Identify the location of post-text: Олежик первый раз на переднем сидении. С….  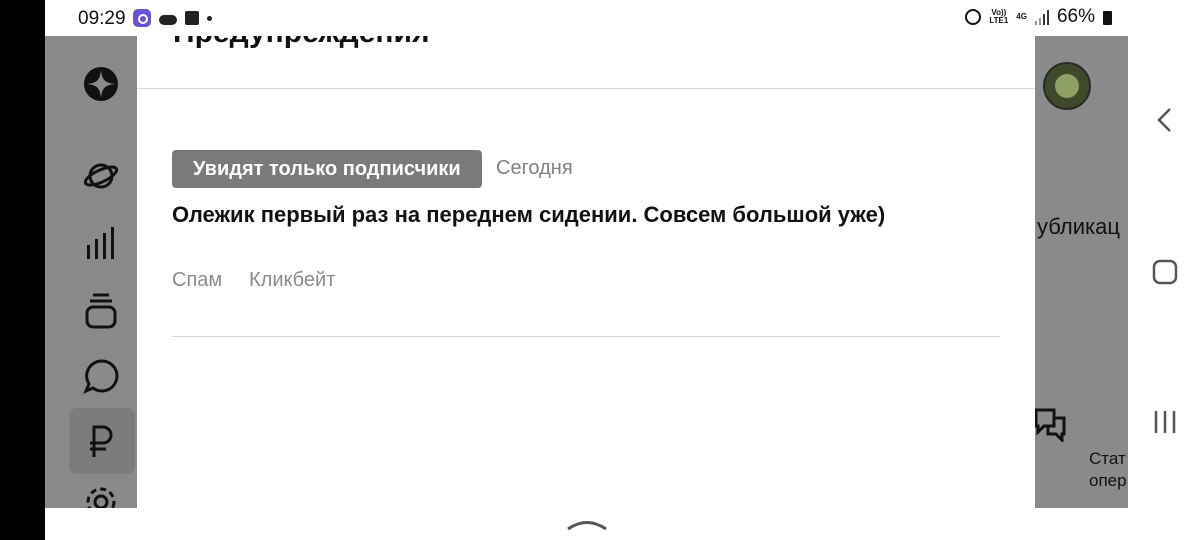
(532, 215).